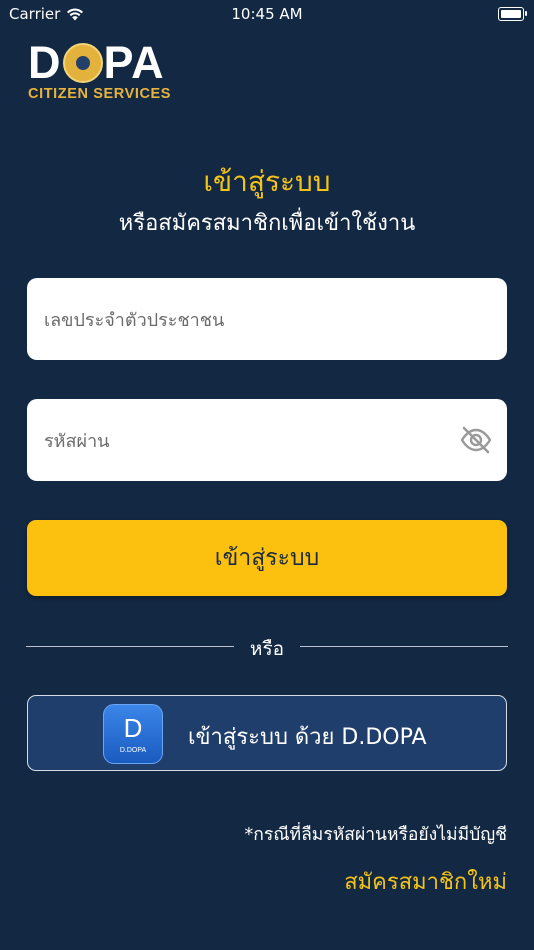 This screenshot has width=534, height=950. What do you see at coordinates (404, 646) in the screenshot?
I see `divider-line-right` at bounding box center [404, 646].